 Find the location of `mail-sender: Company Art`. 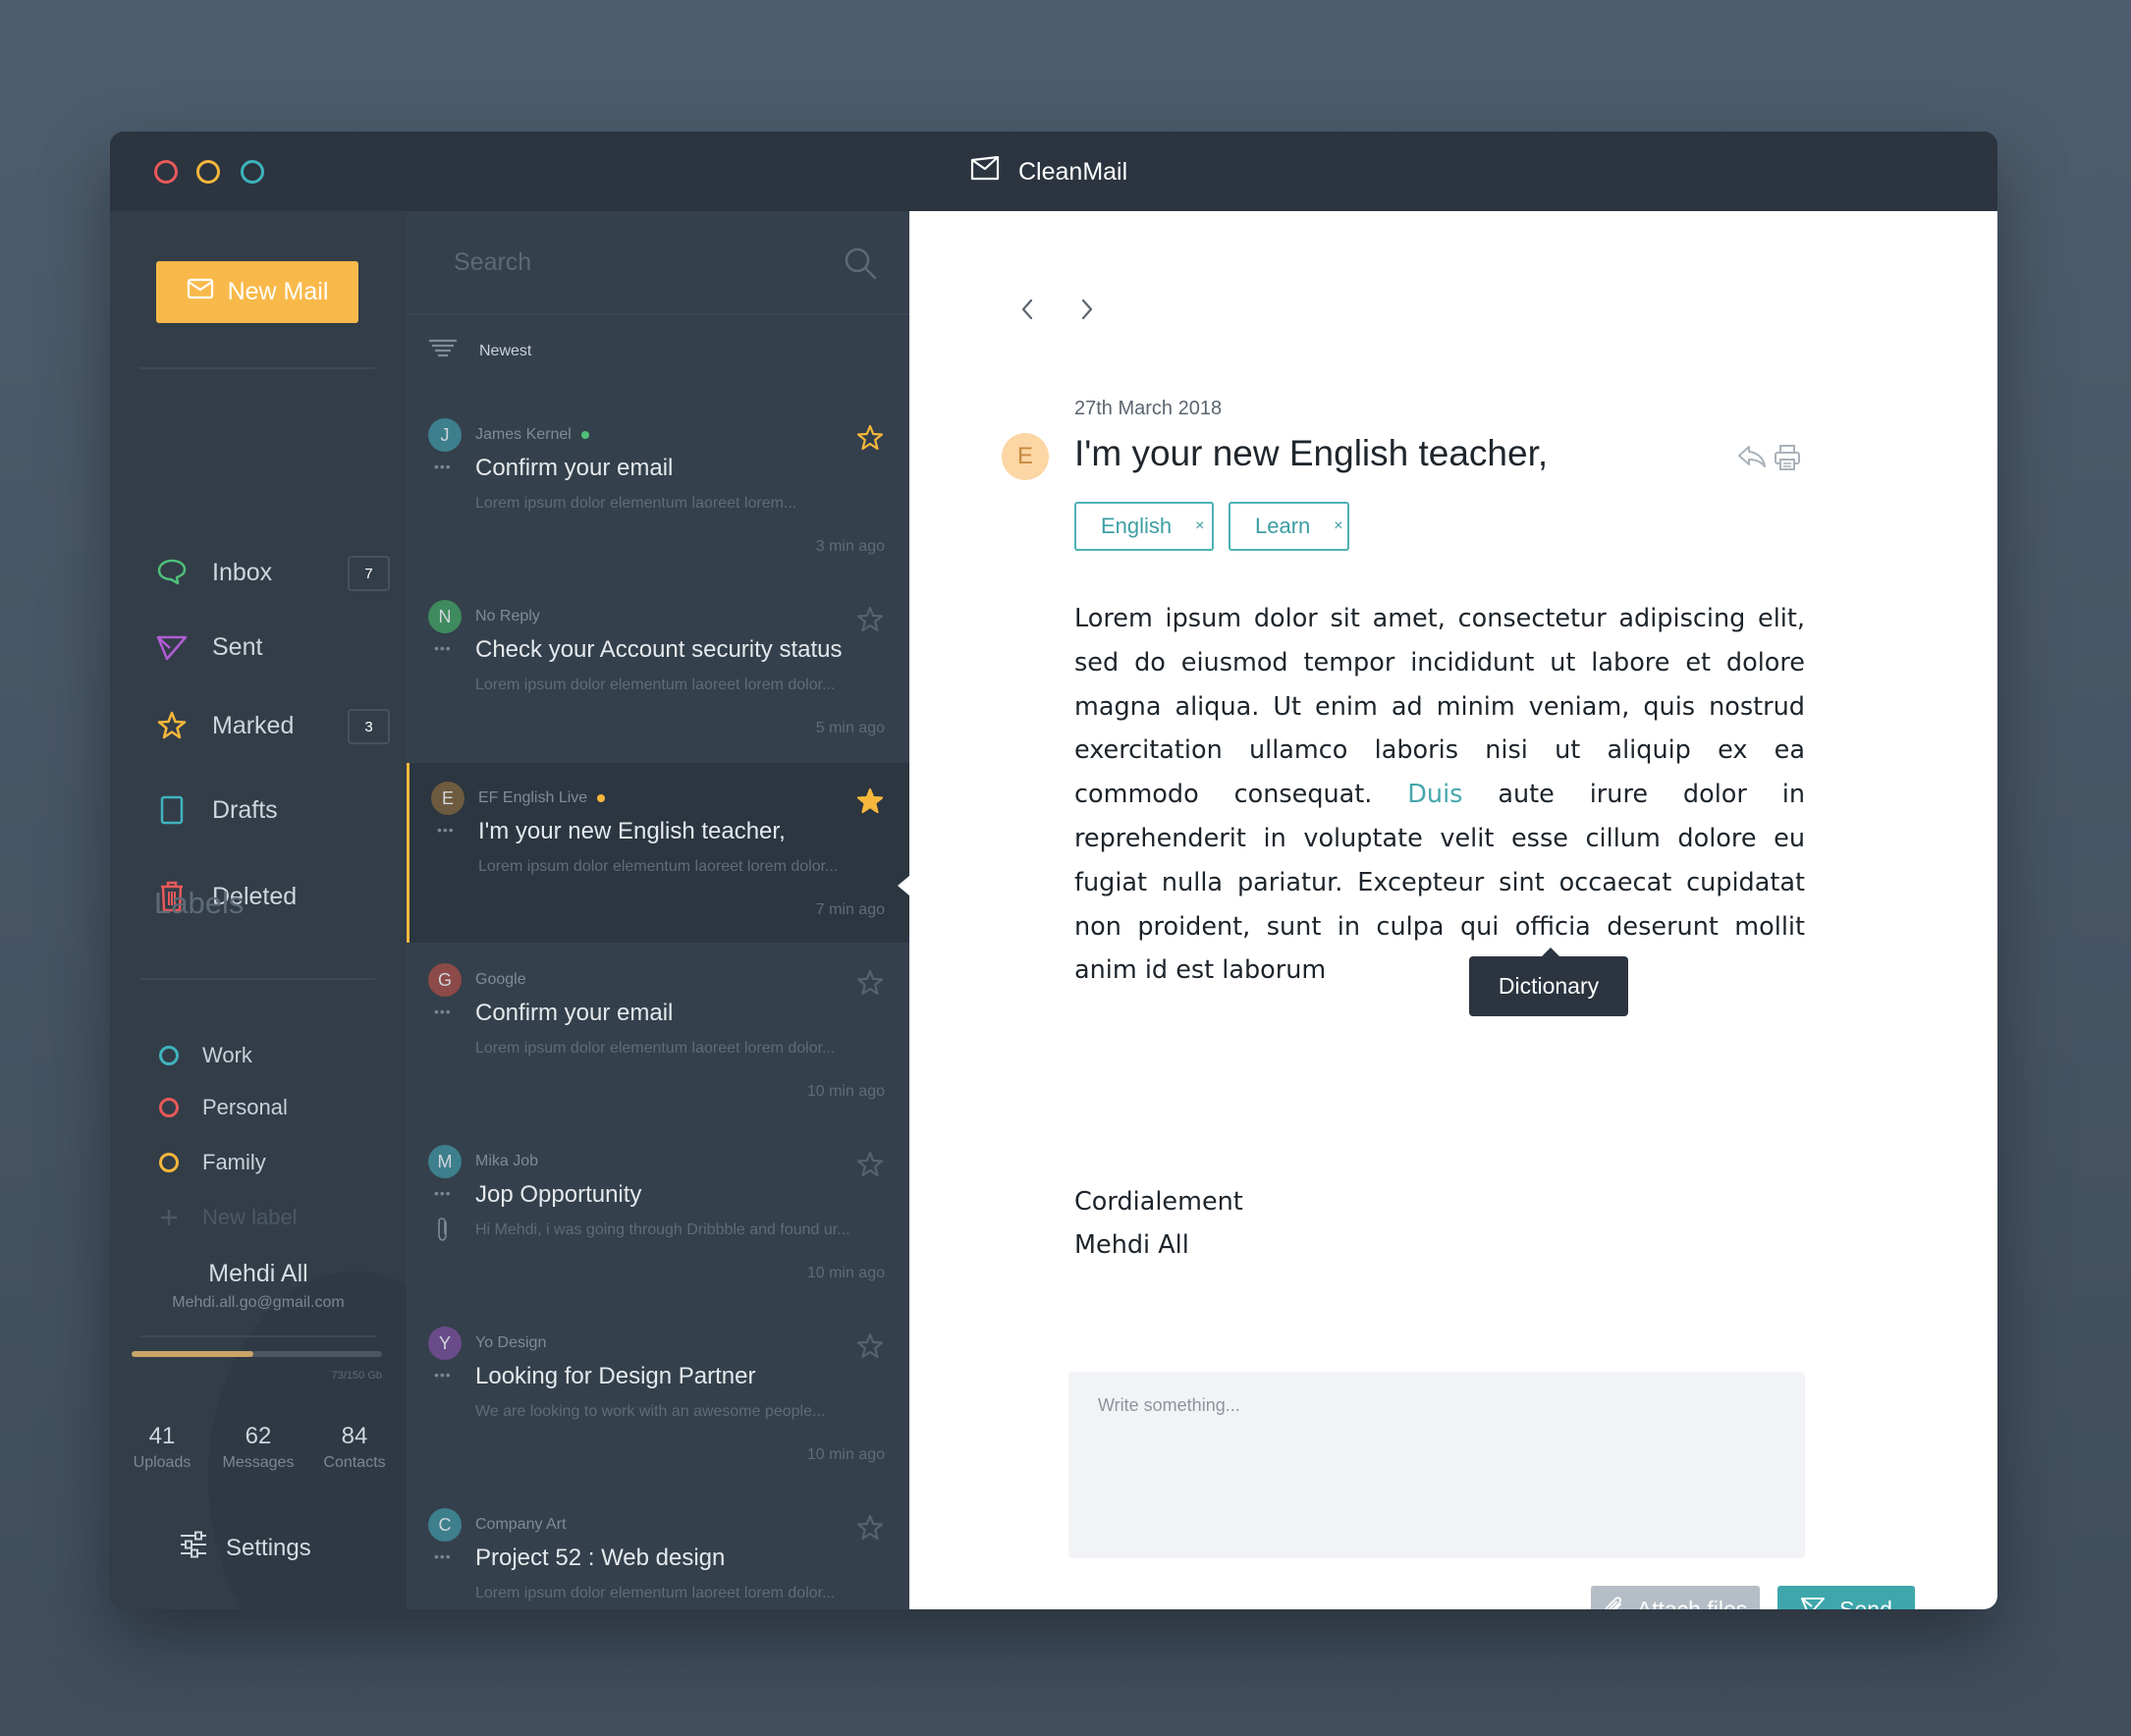

mail-sender: Company Art is located at coordinates (520, 1525).